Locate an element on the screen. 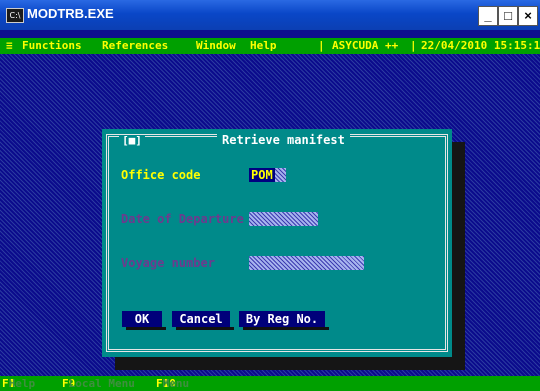 The height and width of the screenshot is (391, 540). status-f9: F9 Local Menu is located at coordinates (98, 383).